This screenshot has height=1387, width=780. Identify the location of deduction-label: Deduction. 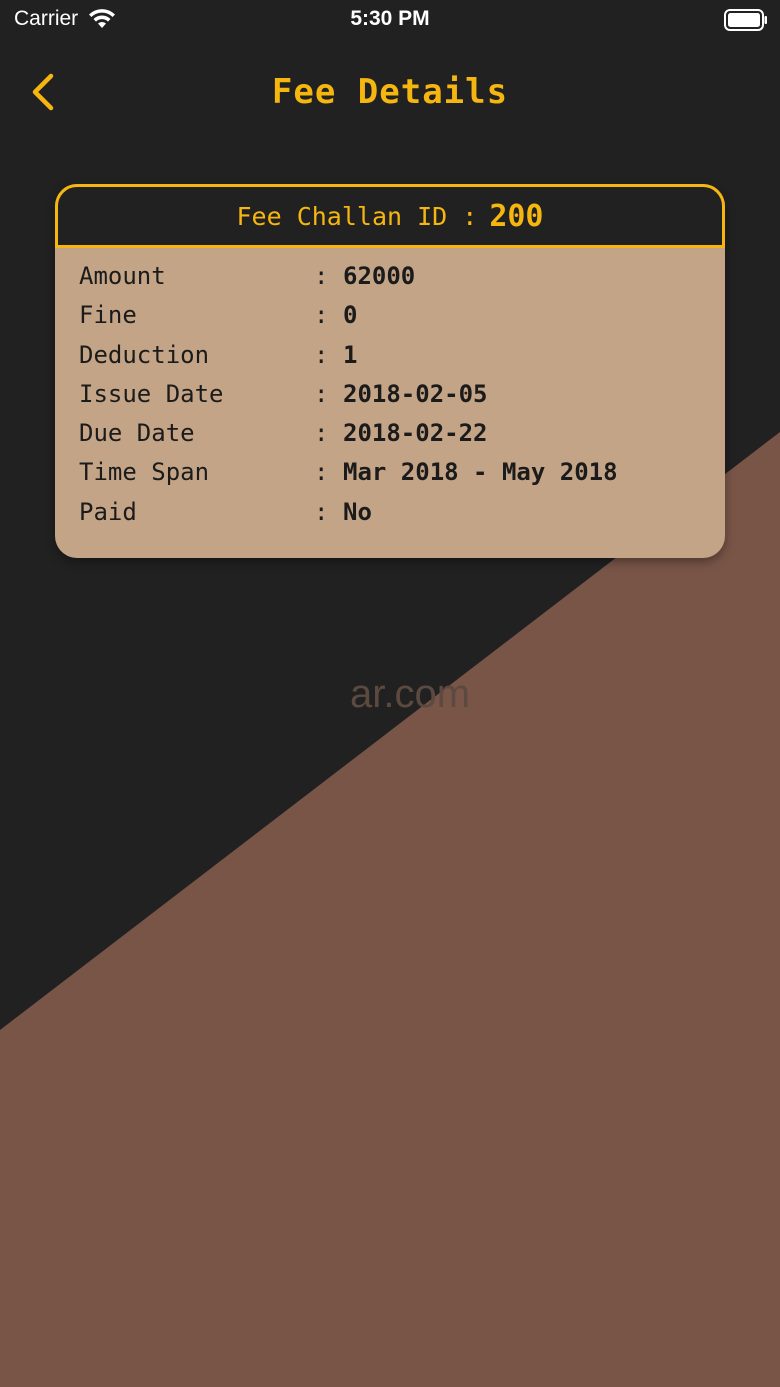
(144, 354).